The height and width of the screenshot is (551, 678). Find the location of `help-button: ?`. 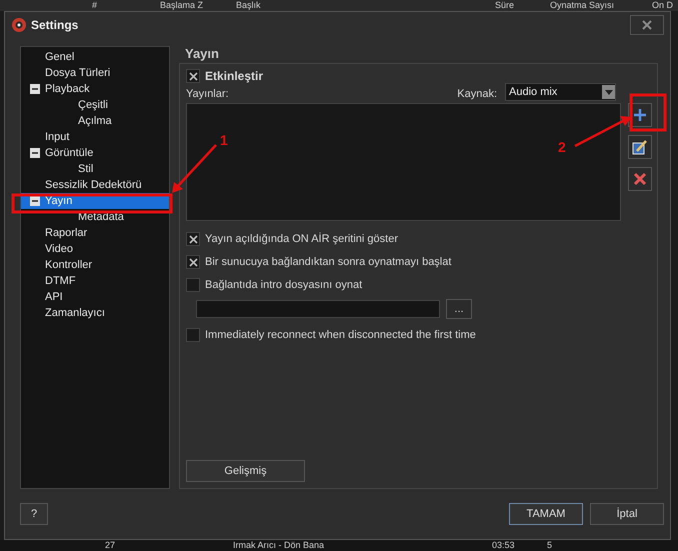

help-button: ? is located at coordinates (34, 514).